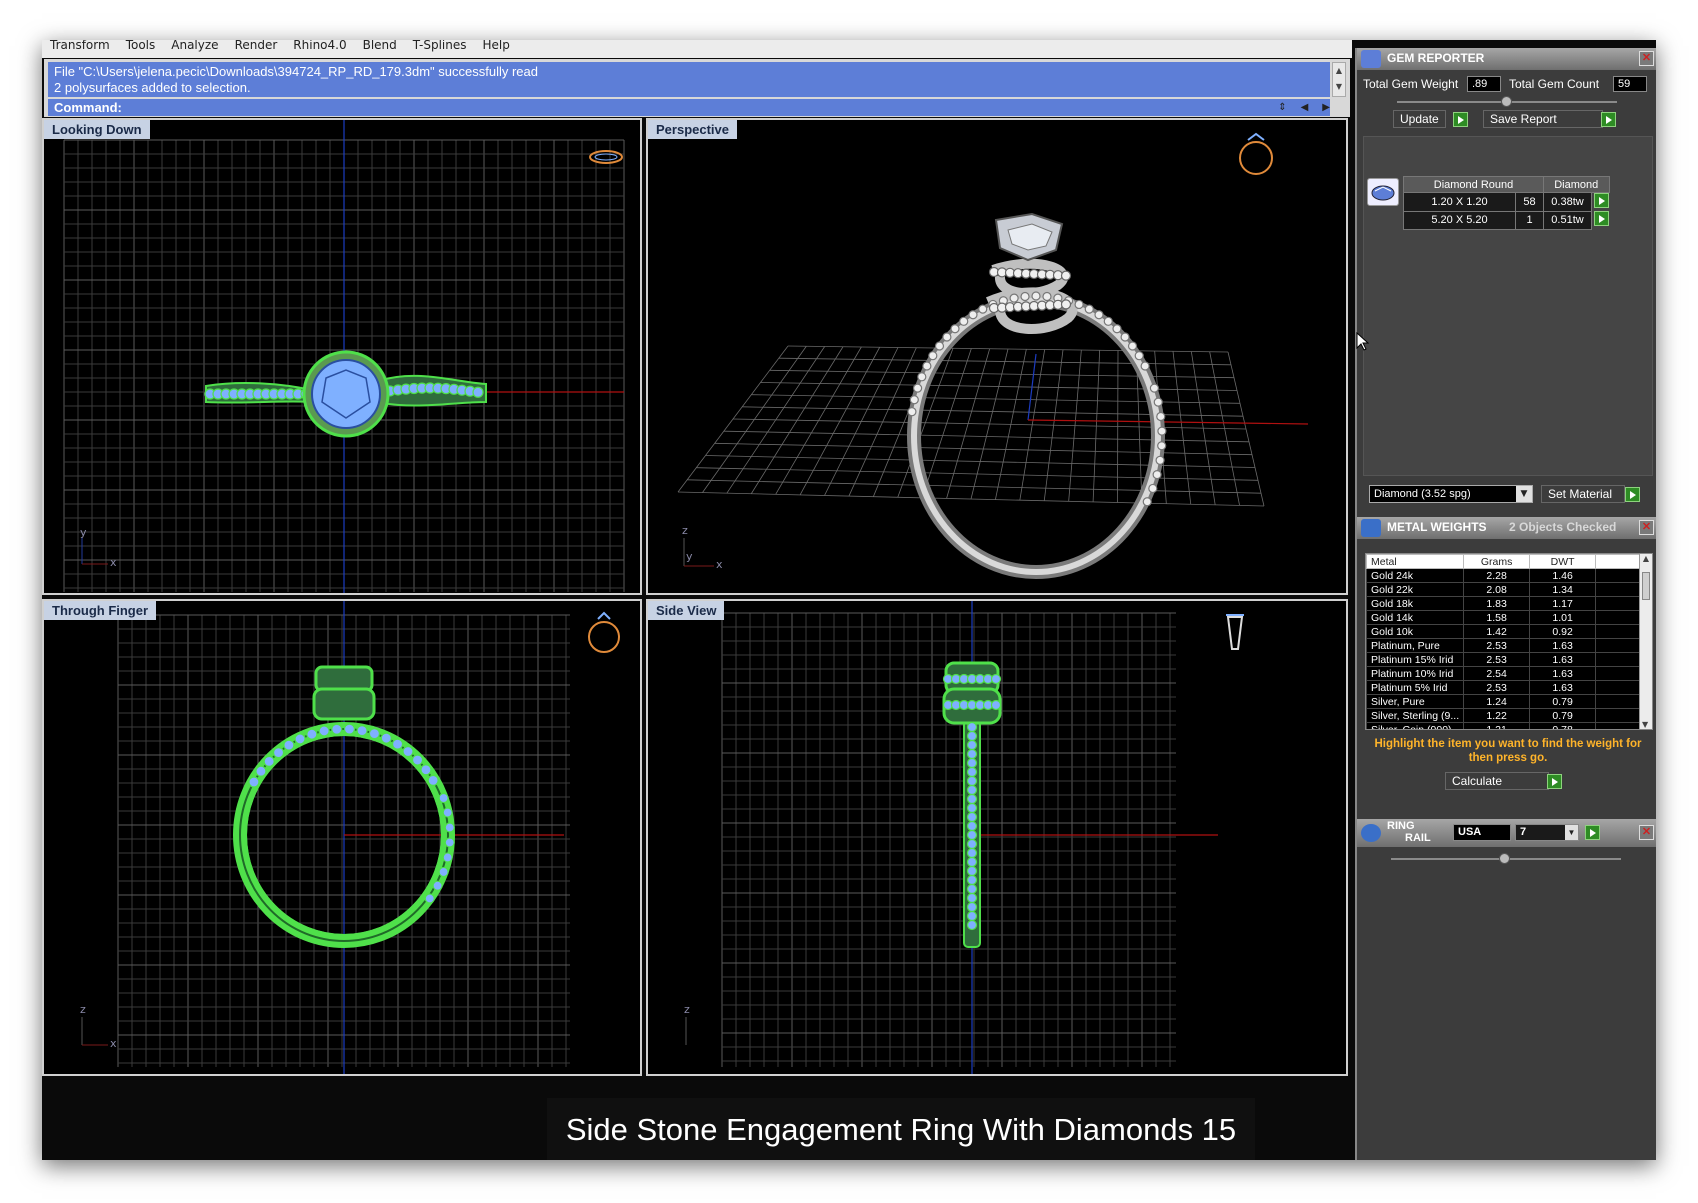  I want to click on metal-row: Gold 18k 1.83 1.17, so click(1503, 603).